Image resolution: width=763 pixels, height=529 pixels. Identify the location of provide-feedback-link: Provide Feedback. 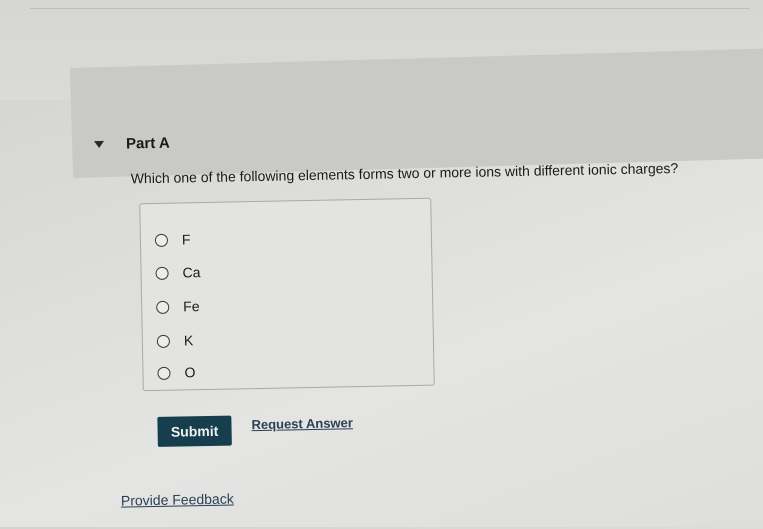
(177, 499).